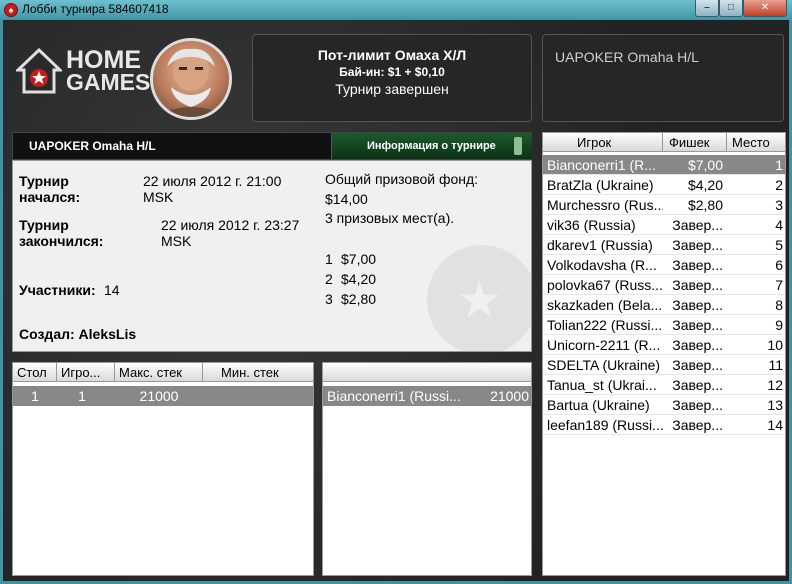 The image size is (792, 584). Describe the element at coordinates (272, 146) in the screenshot. I see `info-tab-bar: UAPOKER Omaha H/L Информация о турнире` at that location.